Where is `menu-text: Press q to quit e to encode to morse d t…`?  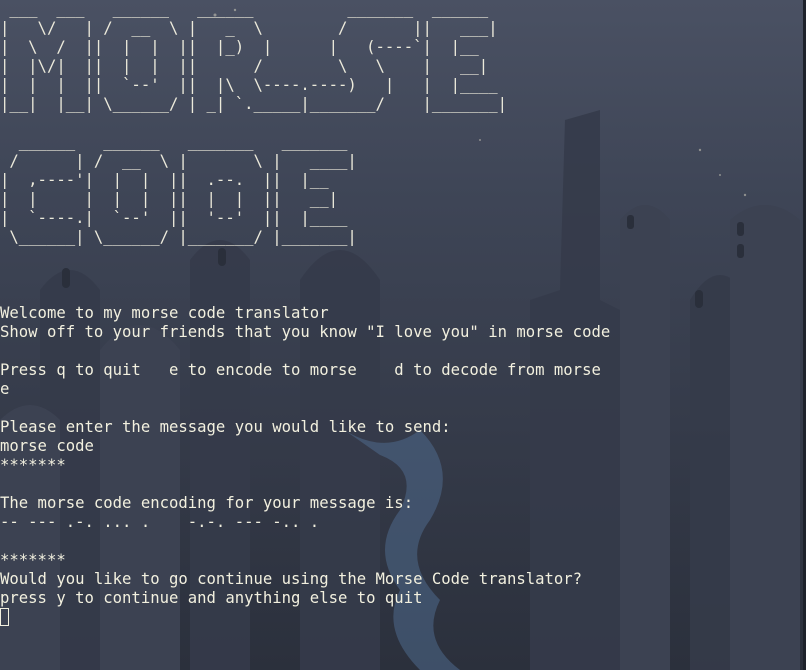
menu-text: Press q to quit e to encode to morse d t… is located at coordinates (300, 370).